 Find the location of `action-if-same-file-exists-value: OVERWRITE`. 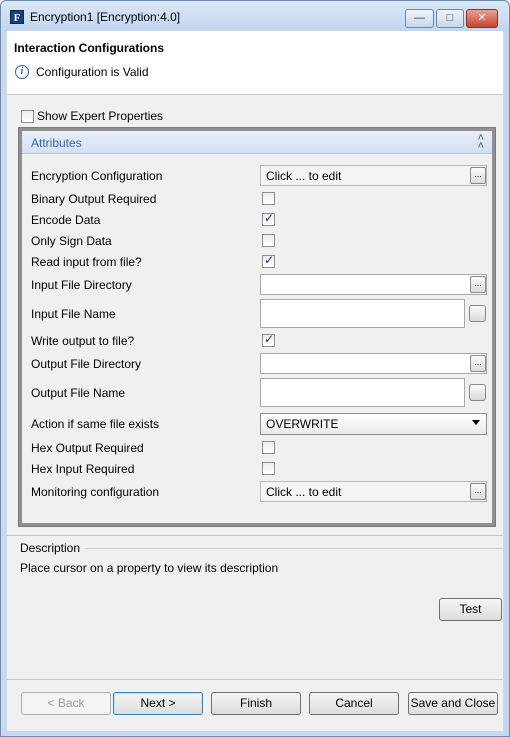

action-if-same-file-exists-value: OVERWRITE is located at coordinates (302, 424).